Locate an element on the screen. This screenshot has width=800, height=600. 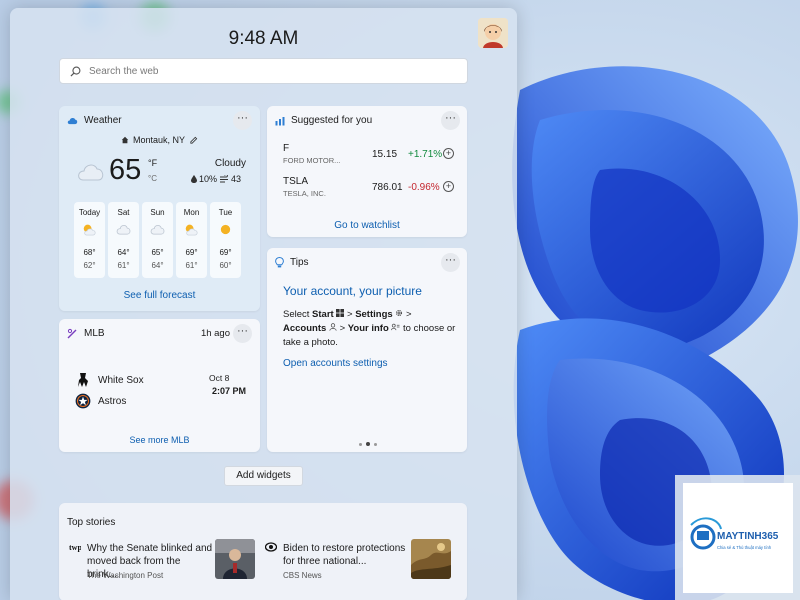
precipitation-value: 10% is located at coordinates (208, 179).